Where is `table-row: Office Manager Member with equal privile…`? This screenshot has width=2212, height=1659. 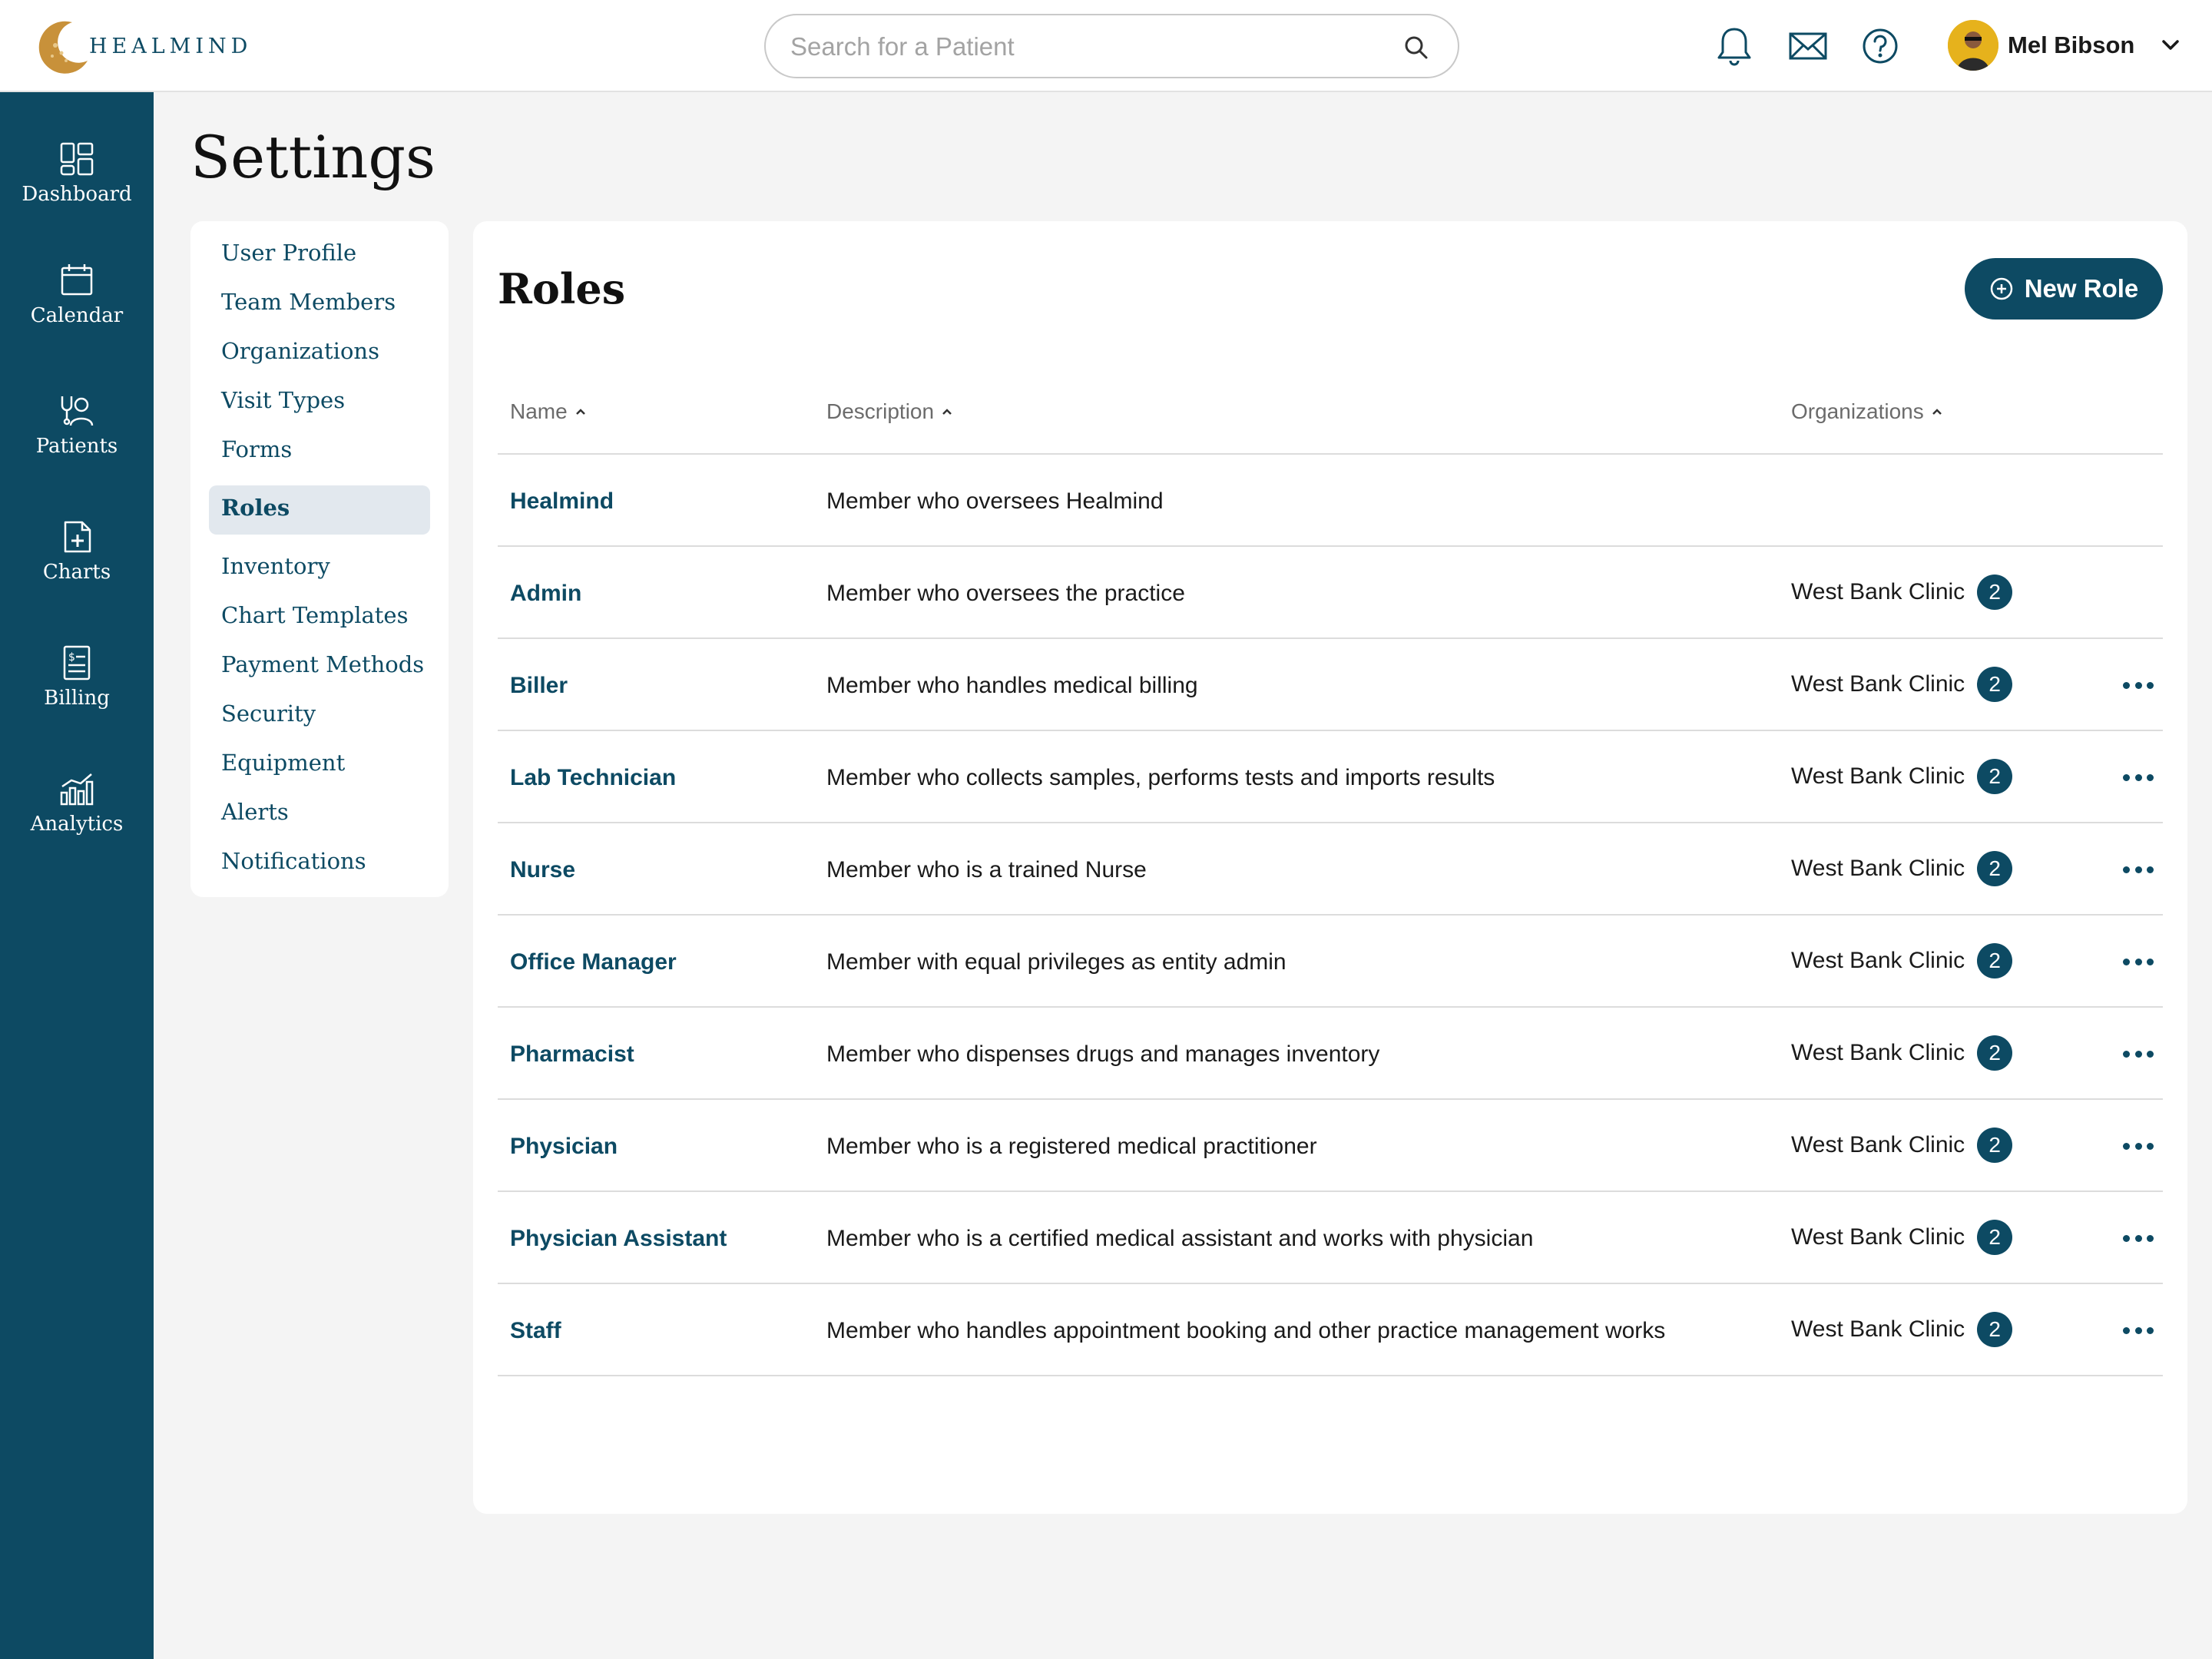 table-row: Office Manager Member with equal privile… is located at coordinates (1331, 962).